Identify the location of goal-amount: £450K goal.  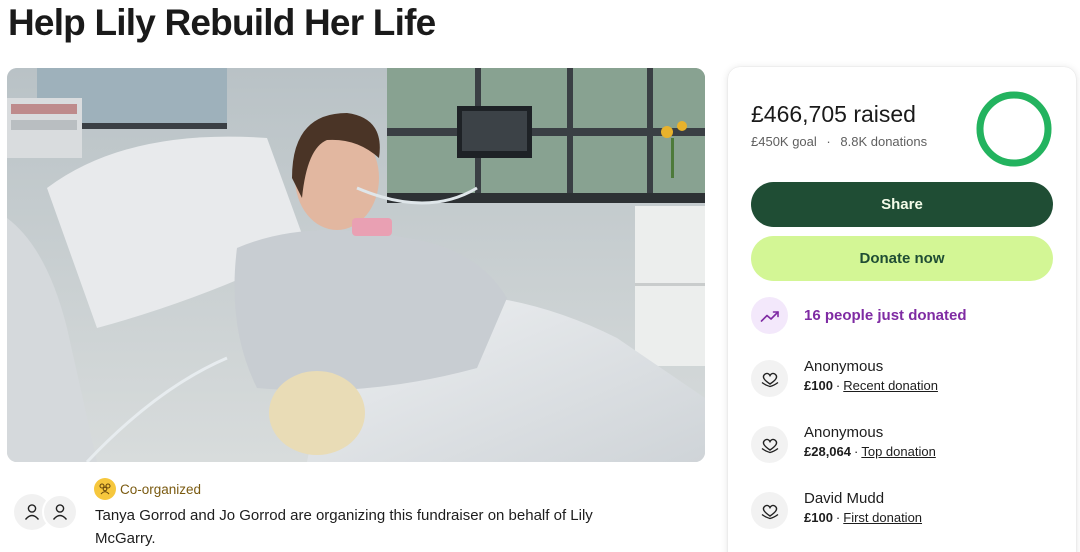
(784, 141).